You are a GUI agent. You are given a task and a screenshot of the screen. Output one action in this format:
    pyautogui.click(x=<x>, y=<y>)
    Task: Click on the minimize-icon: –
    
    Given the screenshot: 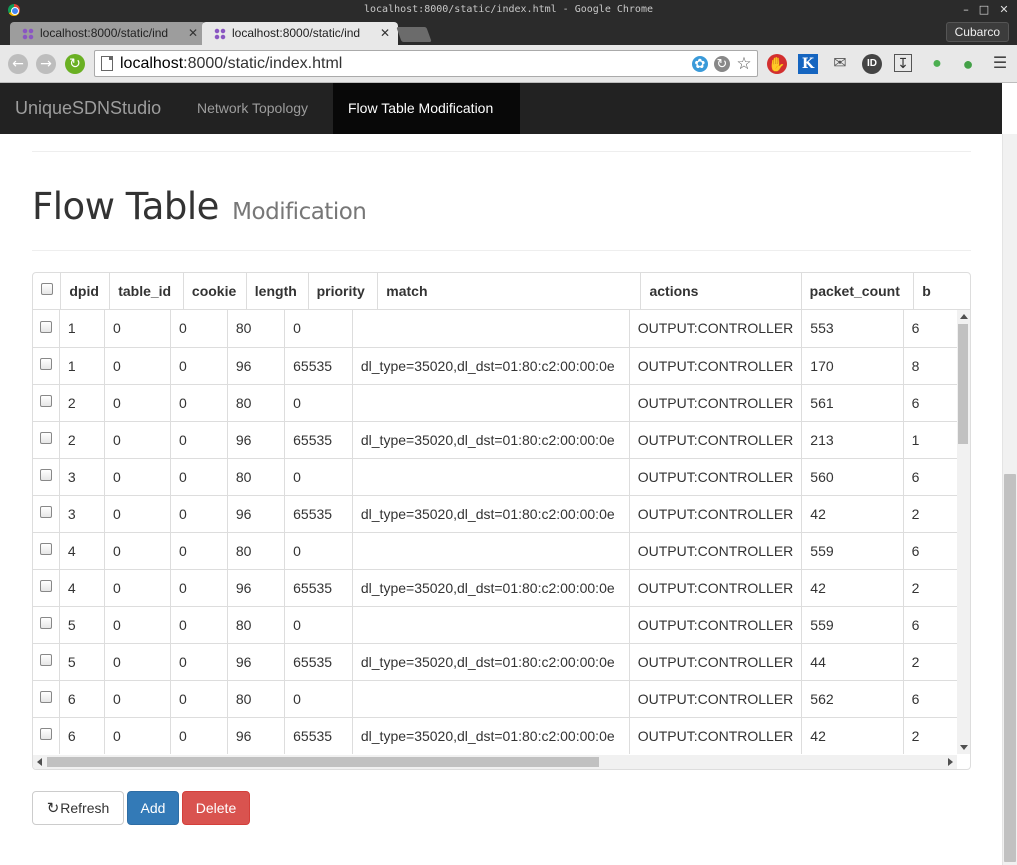 What is the action you would take?
    pyautogui.click(x=966, y=10)
    